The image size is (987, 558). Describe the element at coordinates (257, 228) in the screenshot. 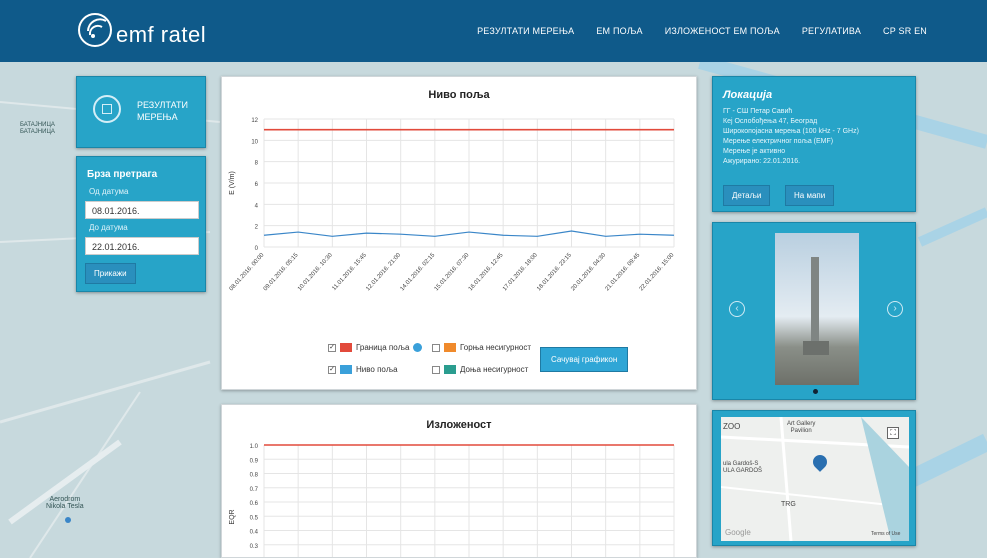

I see `y-tick-label: 2` at that location.